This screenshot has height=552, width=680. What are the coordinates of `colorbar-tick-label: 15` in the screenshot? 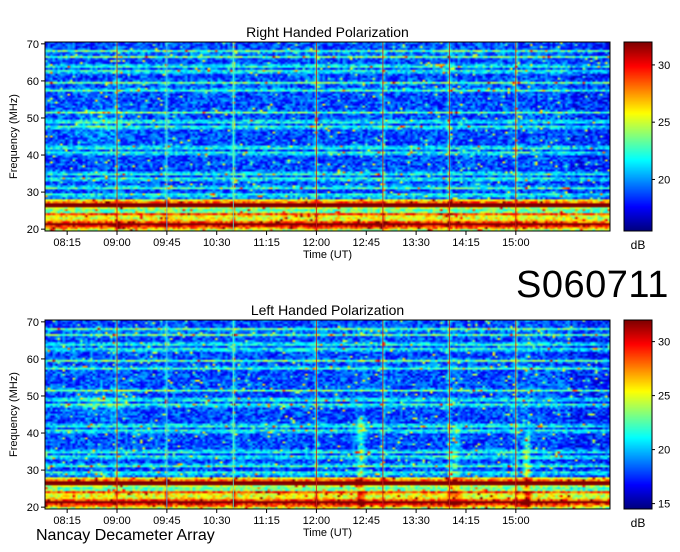 It's located at (664, 505).